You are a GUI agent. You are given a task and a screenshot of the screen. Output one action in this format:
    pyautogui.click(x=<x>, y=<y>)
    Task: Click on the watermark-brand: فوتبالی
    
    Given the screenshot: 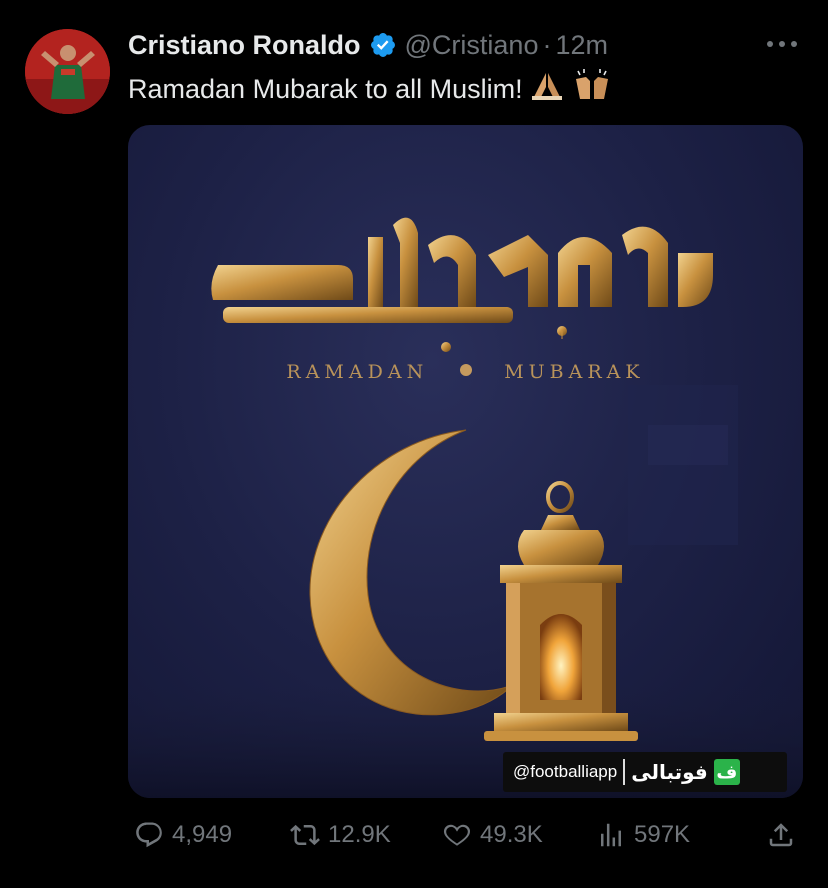 What is the action you would take?
    pyautogui.click(x=669, y=772)
    